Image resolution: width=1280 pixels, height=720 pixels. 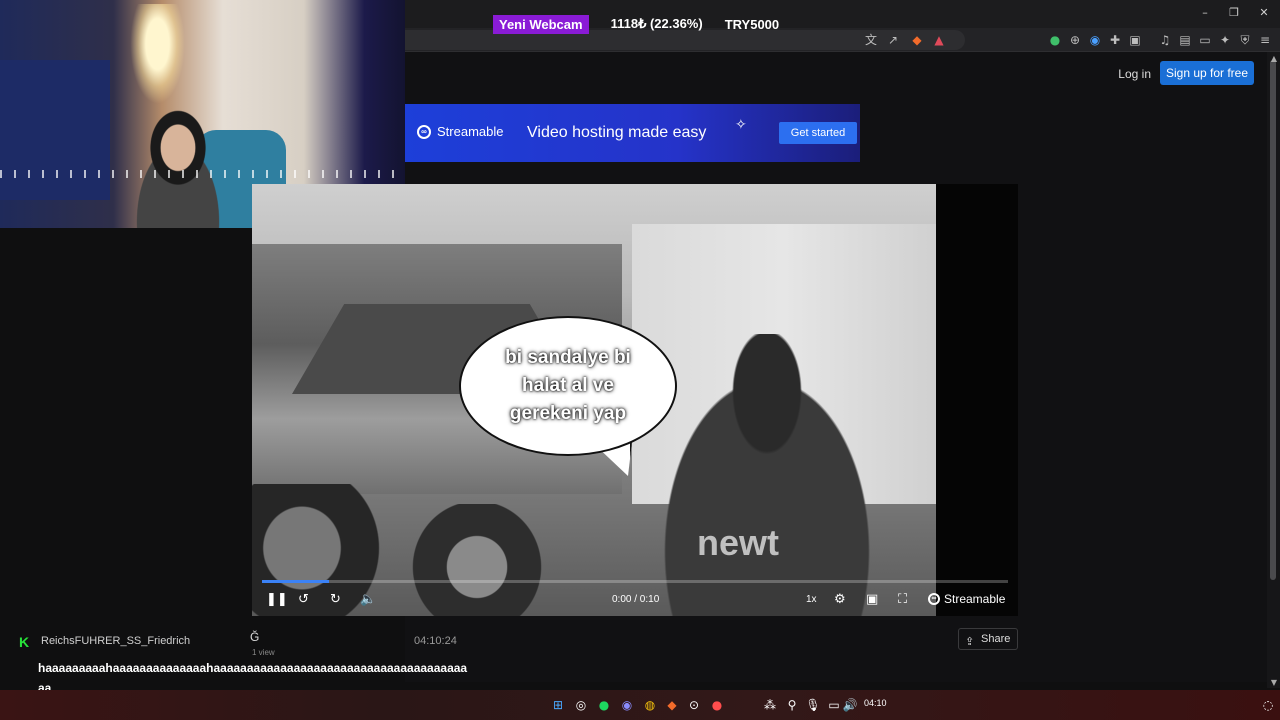 I want to click on minimize-icon: –, so click(x=1205, y=13).